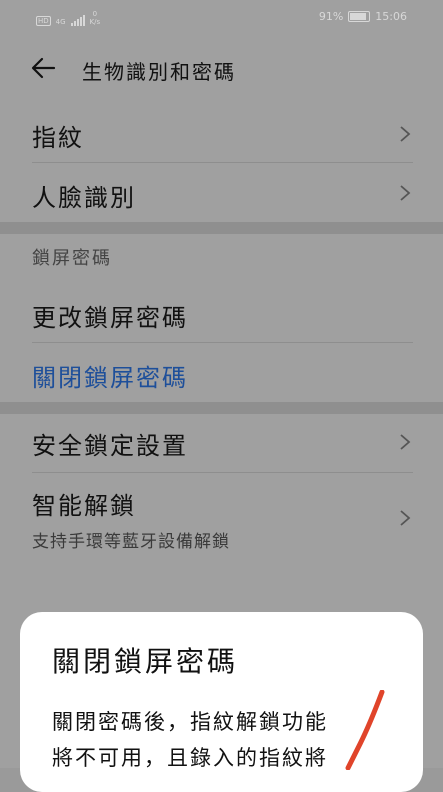 The height and width of the screenshot is (792, 443). What do you see at coordinates (68, 18) in the screenshot?
I see `status-left: HD 4G 0 K/s` at bounding box center [68, 18].